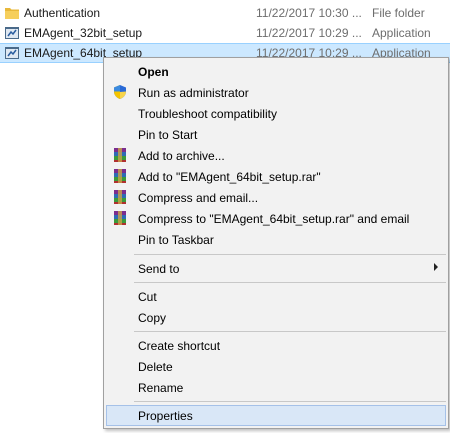  What do you see at coordinates (168, 135) in the screenshot?
I see `menu-item-label: Pin to Start` at bounding box center [168, 135].